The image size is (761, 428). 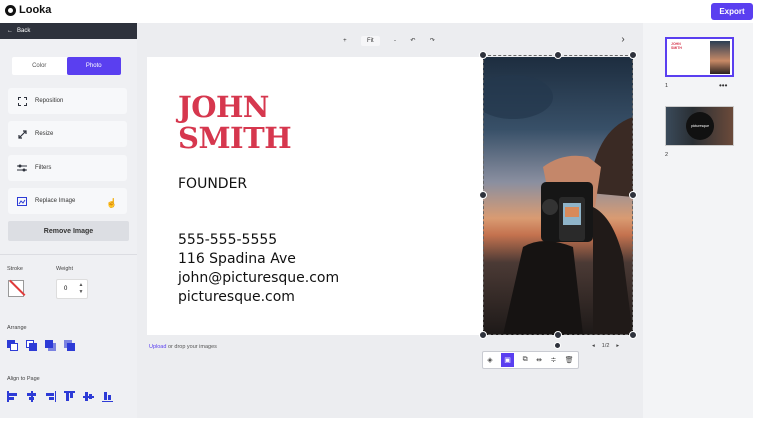 I want to click on resize-handle-top, so click(x=558, y=55).